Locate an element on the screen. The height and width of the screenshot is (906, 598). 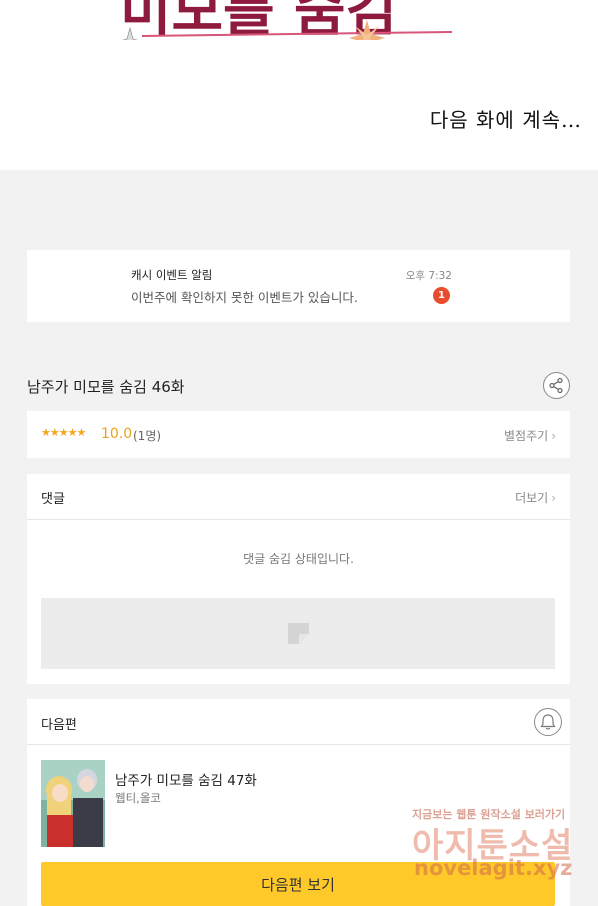
notification-count-badge: 1 is located at coordinates (441, 295).